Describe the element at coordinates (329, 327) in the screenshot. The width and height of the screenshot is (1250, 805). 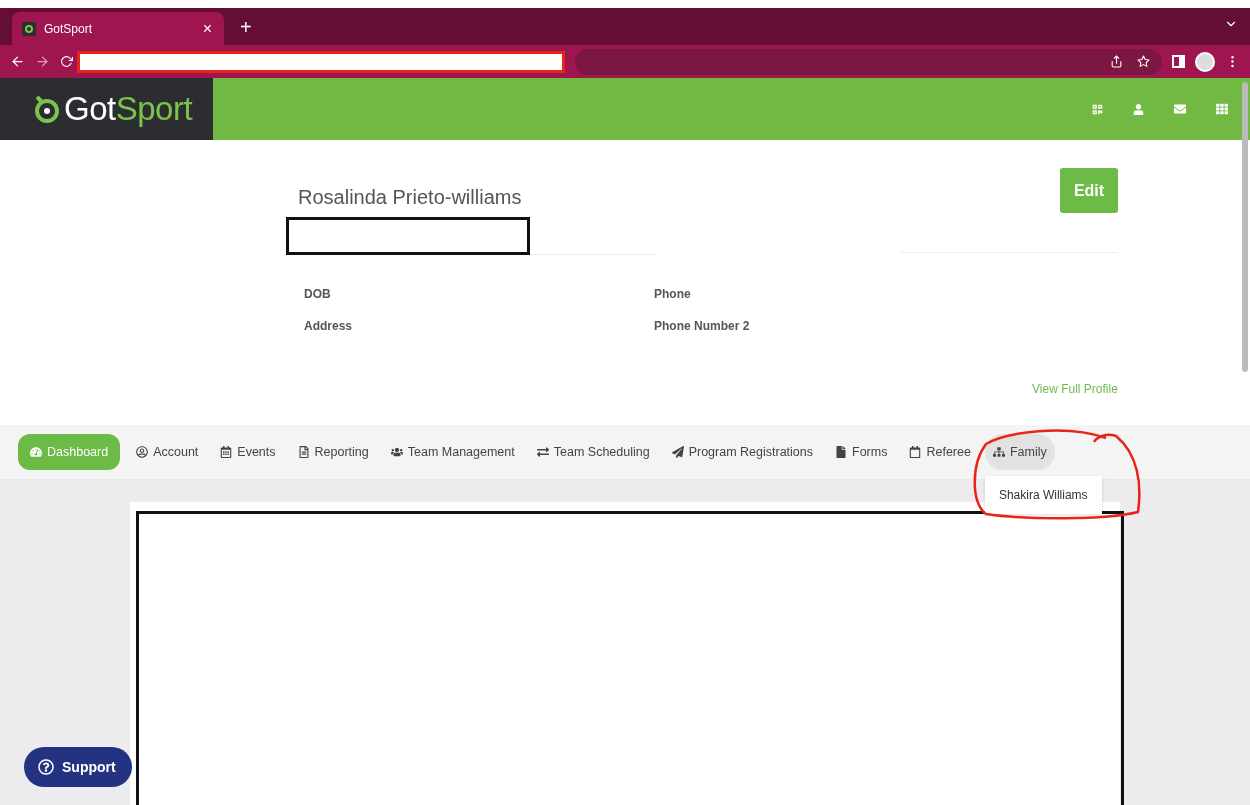
I see `field-label: Address` at that location.